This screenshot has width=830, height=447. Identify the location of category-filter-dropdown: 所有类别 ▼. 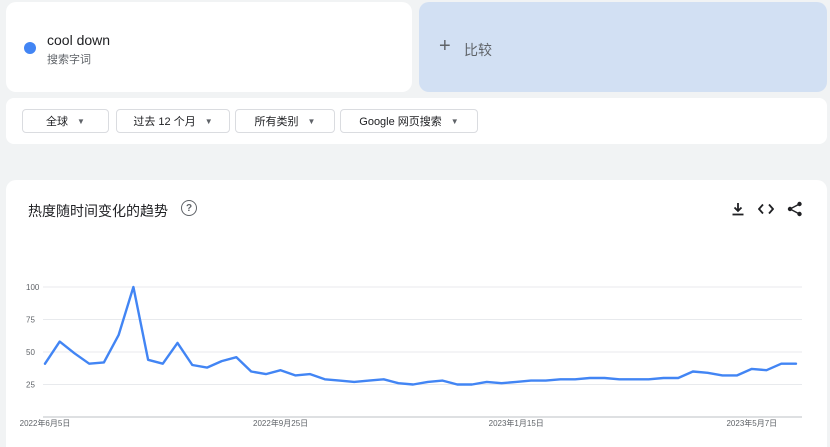
(285, 121).